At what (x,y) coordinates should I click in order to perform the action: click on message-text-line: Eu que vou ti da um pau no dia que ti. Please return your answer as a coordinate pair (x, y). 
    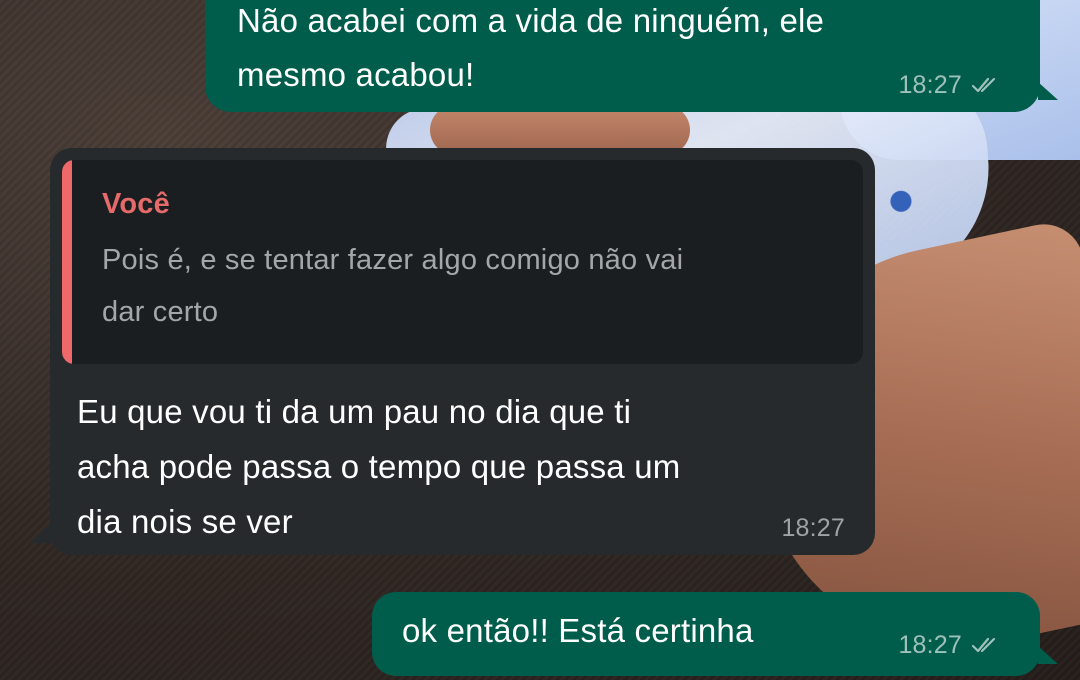
    Looking at the image, I should click on (354, 411).